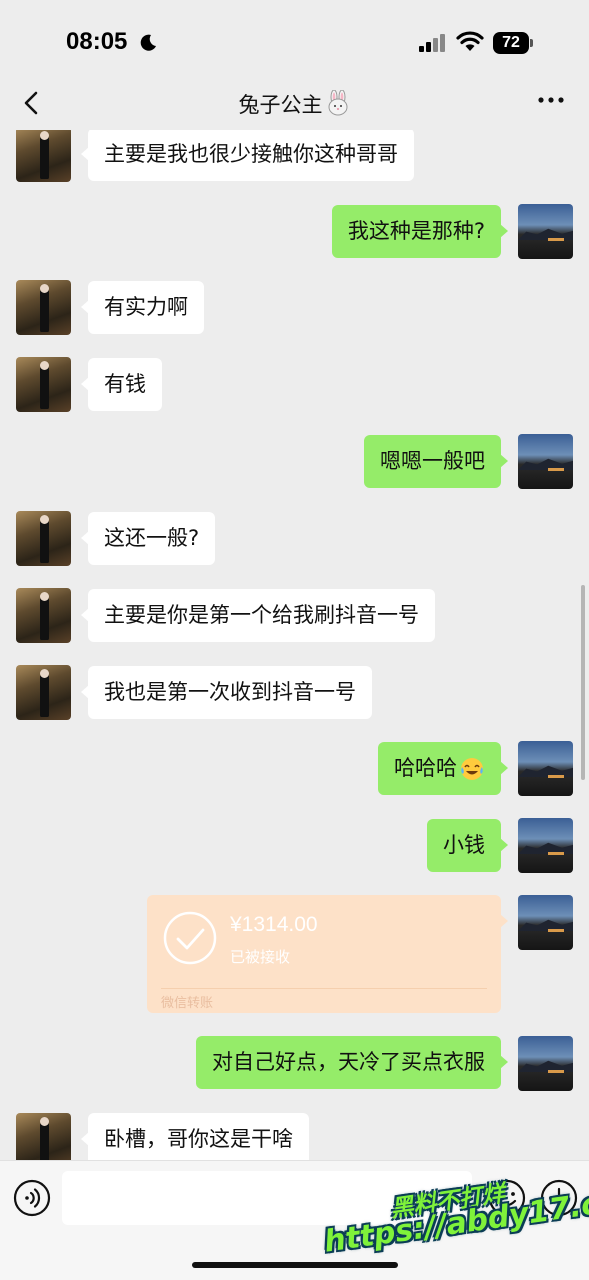  I want to click on rabbit-face-icon, so click(337, 102).